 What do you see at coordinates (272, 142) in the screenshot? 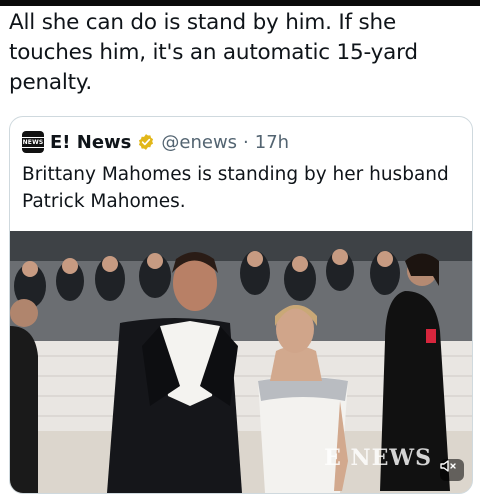
I see `quoted-timestamp: 17h` at bounding box center [272, 142].